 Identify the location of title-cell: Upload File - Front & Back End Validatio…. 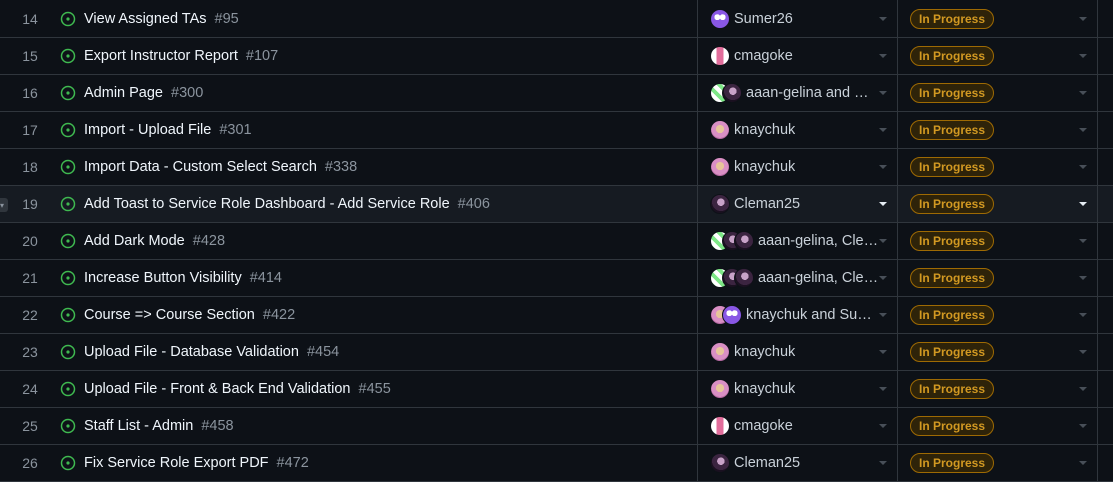
(379, 389).